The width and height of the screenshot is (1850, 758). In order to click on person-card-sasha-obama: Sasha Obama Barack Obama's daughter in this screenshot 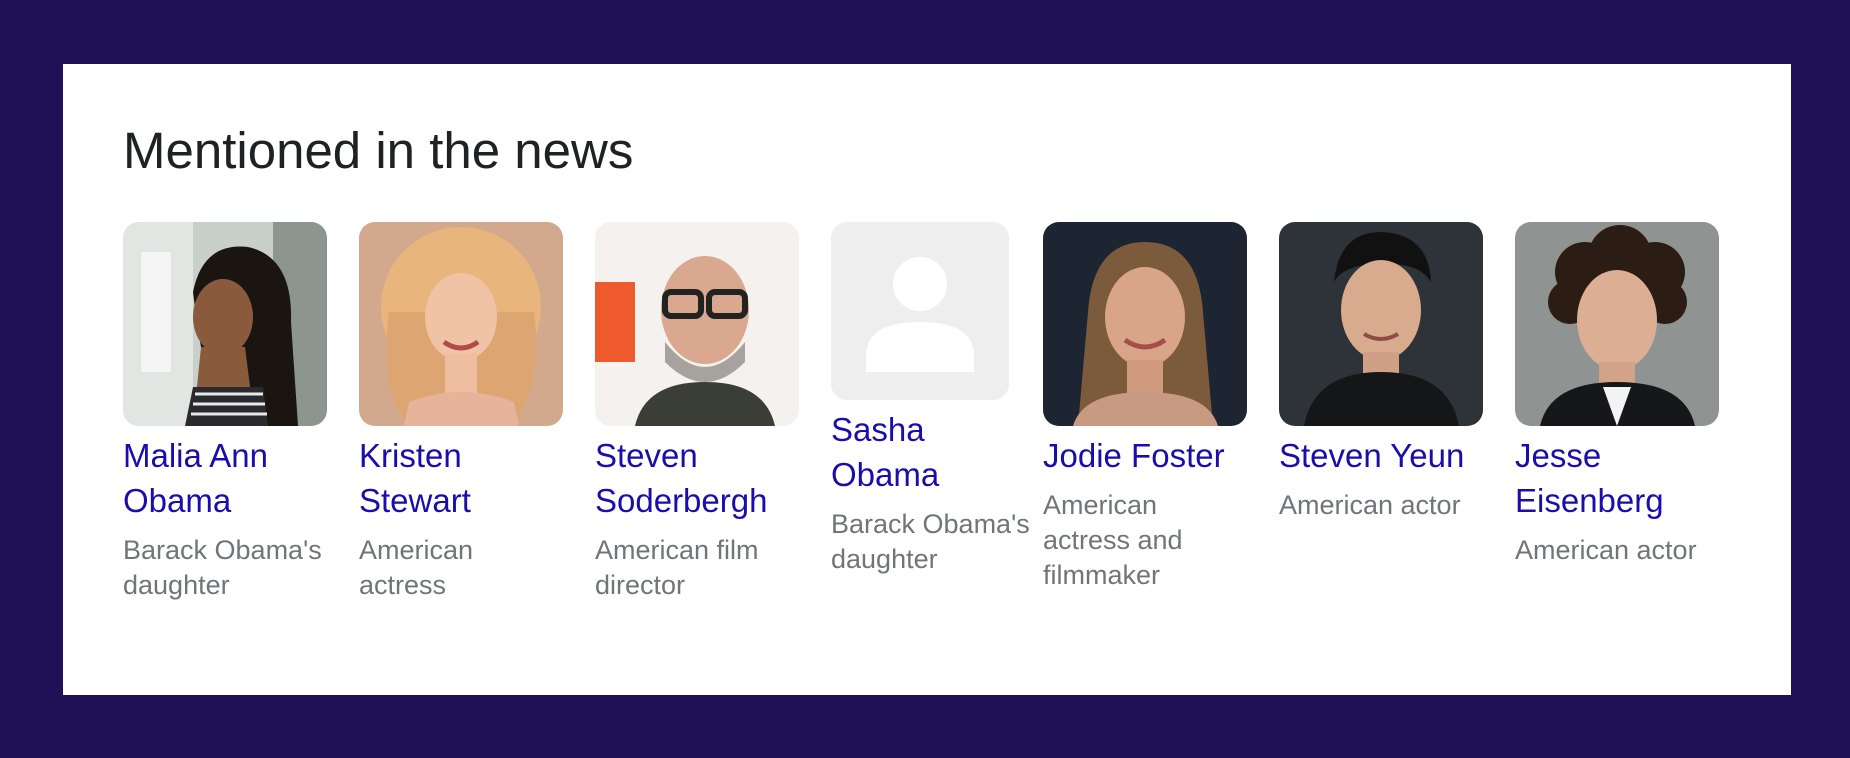, I will do `click(933, 399)`.